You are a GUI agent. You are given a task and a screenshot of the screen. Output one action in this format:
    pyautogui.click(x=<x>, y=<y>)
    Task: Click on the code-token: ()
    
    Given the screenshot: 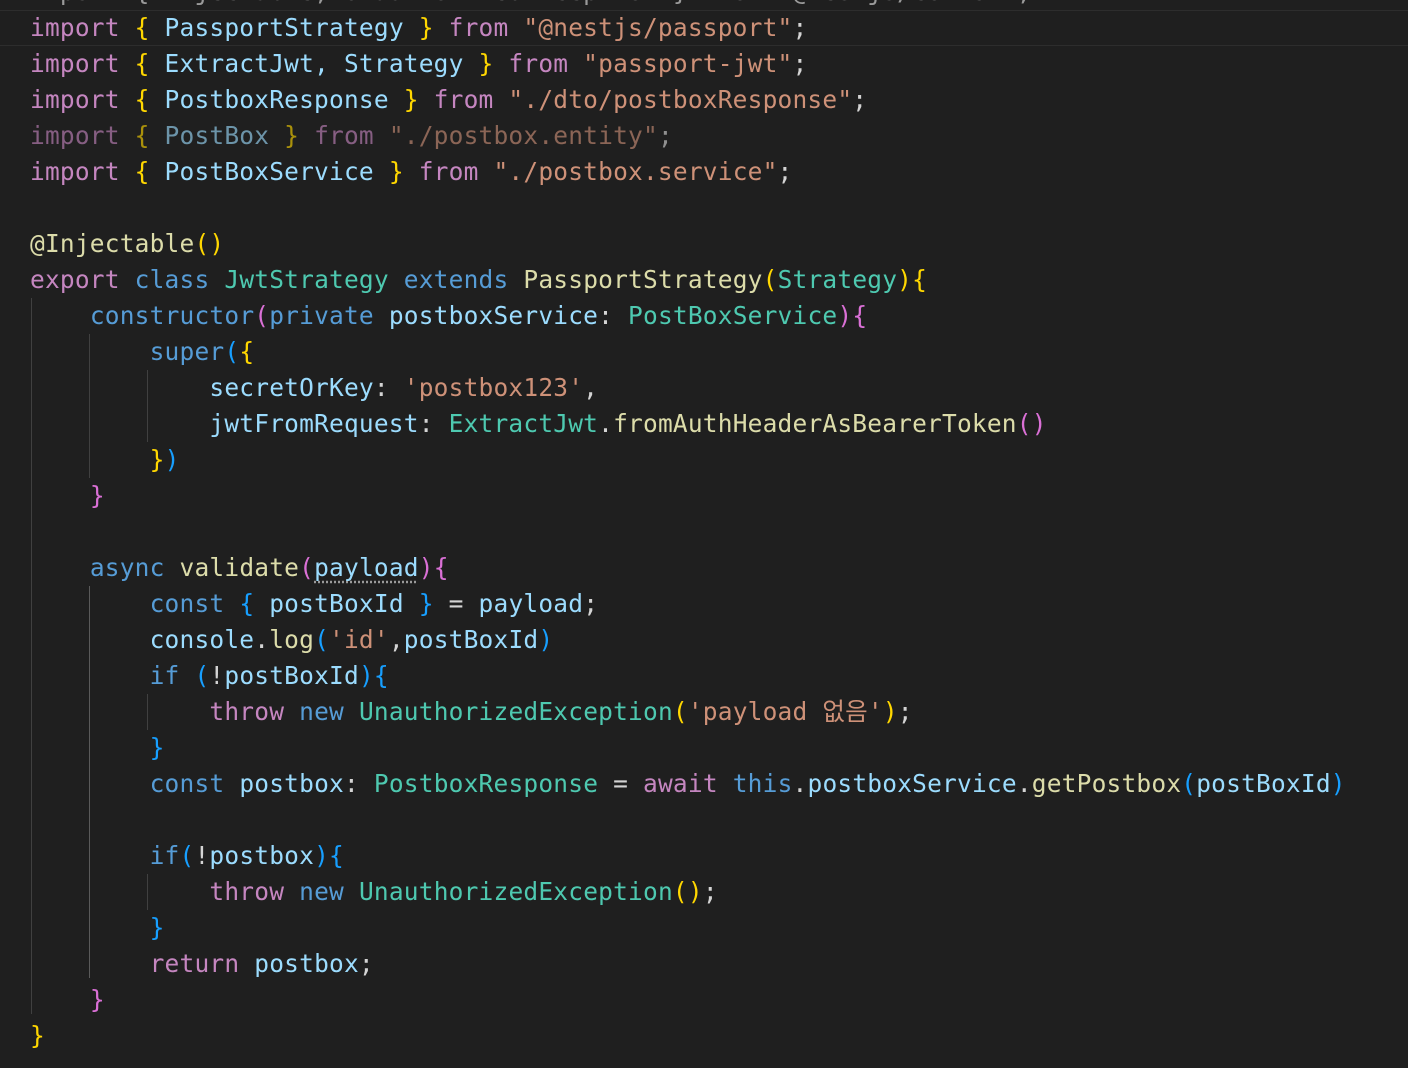 What is the action you would take?
    pyautogui.click(x=1031, y=423)
    